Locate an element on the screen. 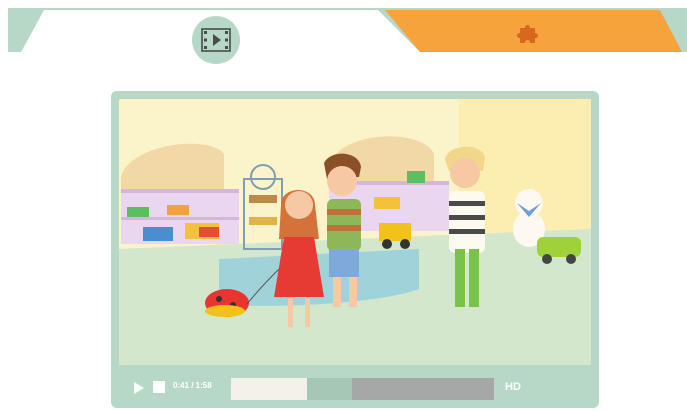  player-controls: 0:41 / 1:58 HD is located at coordinates (355, 386).